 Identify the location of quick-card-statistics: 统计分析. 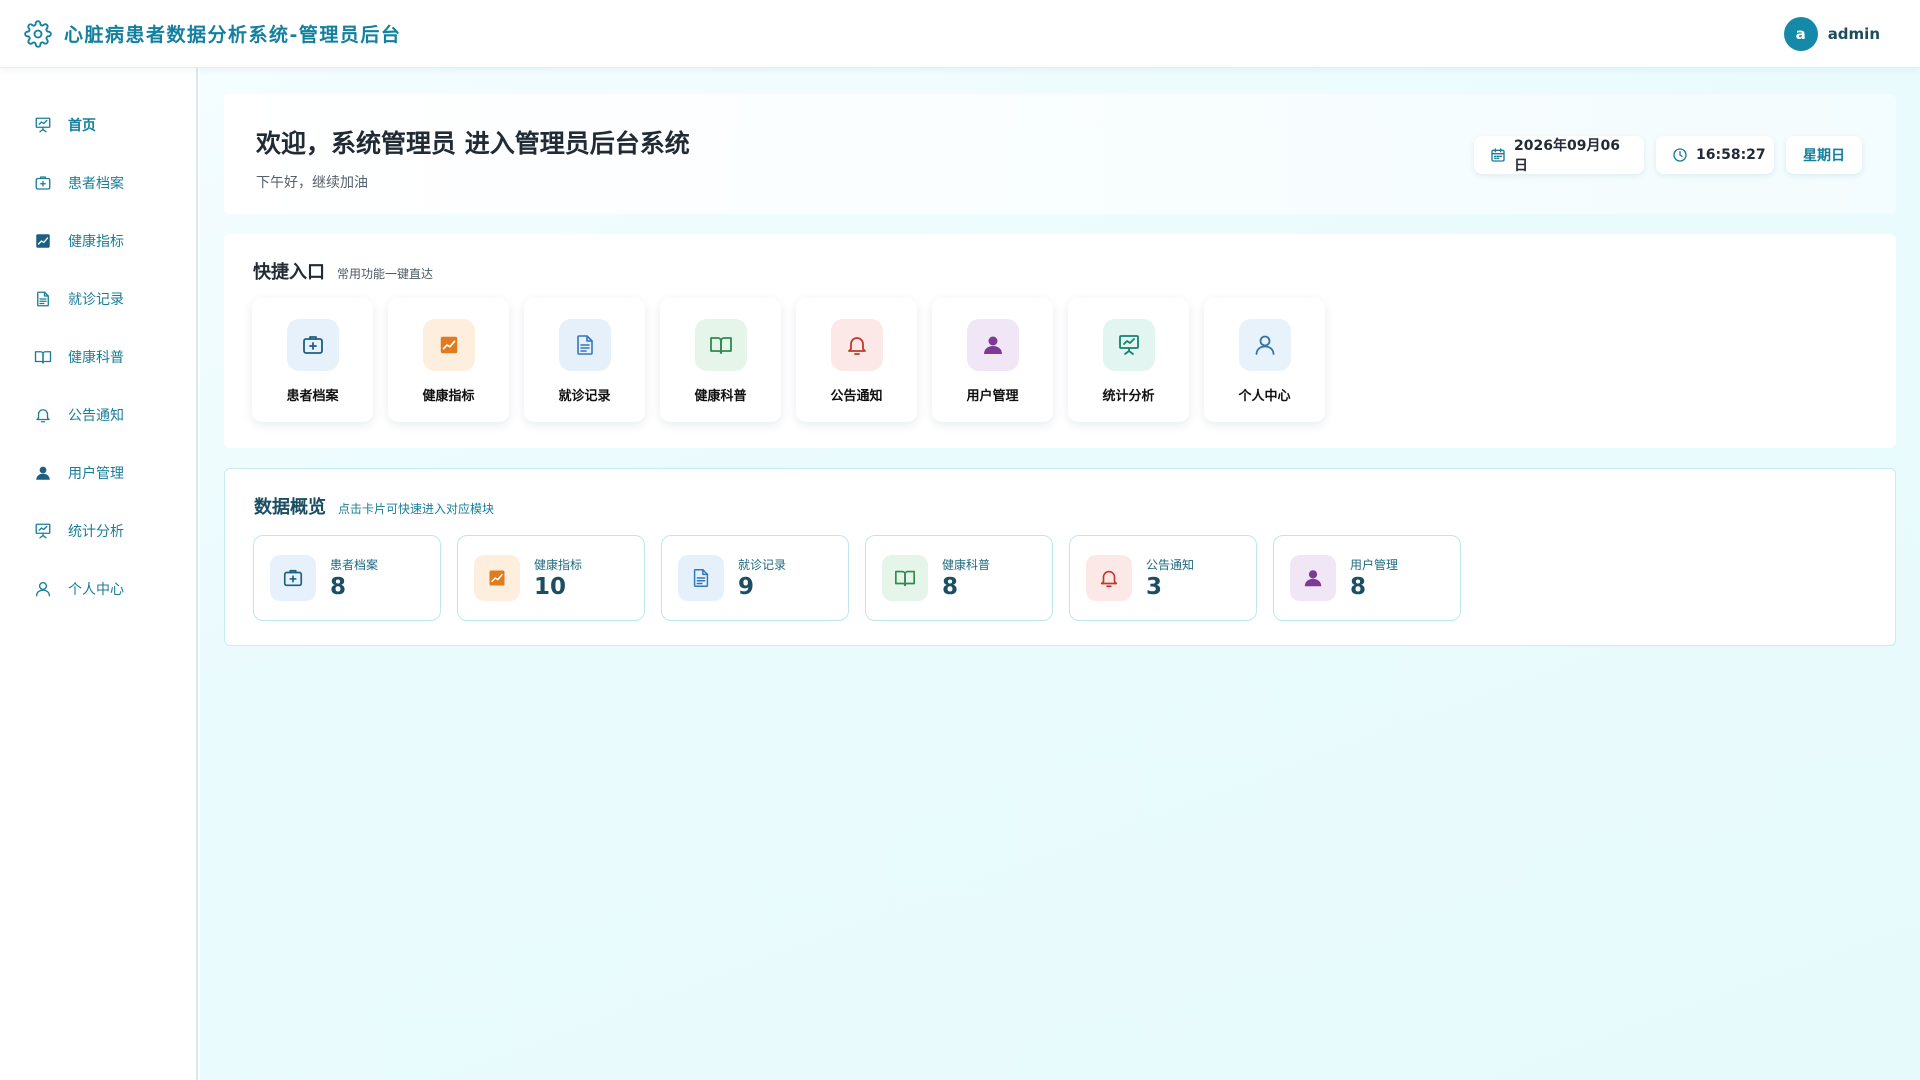
(1128, 360).